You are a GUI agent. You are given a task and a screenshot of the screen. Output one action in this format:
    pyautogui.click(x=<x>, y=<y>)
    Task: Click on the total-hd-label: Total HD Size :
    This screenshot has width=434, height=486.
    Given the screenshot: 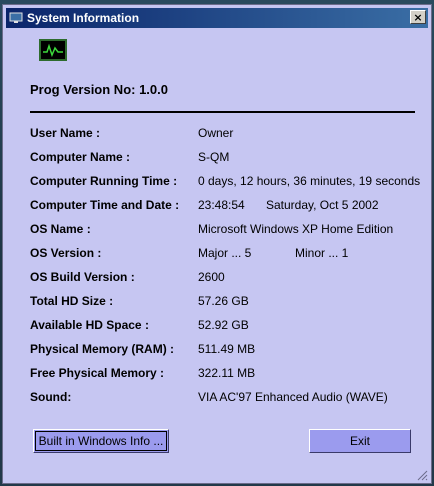 What is the action you would take?
    pyautogui.click(x=72, y=301)
    